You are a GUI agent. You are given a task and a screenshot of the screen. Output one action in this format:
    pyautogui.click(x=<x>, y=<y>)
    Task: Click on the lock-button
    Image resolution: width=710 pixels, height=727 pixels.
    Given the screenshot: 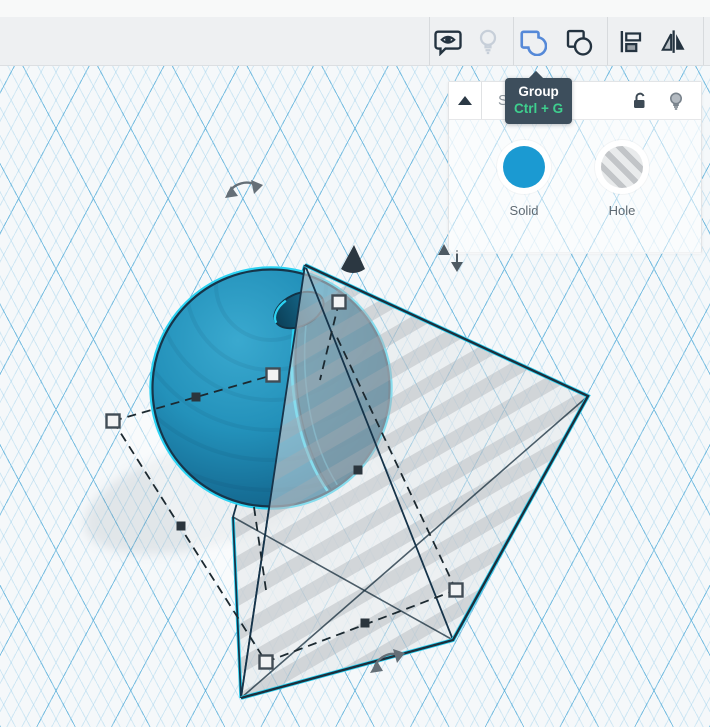 What is the action you would take?
    pyautogui.click(x=640, y=101)
    